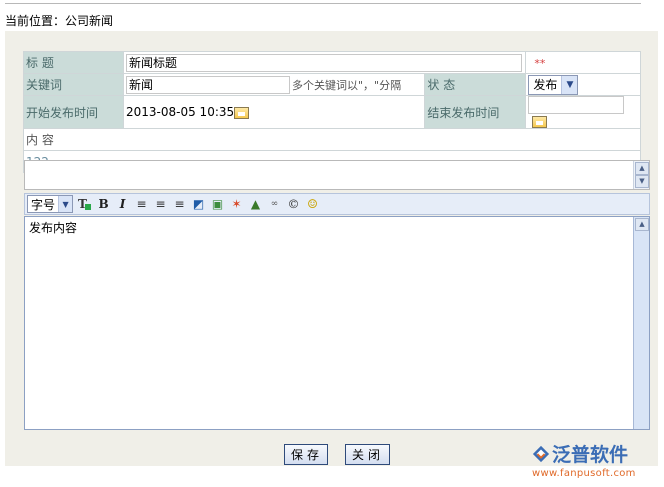  What do you see at coordinates (332, 139) in the screenshot?
I see `content-label: 内 容` at bounding box center [332, 139].